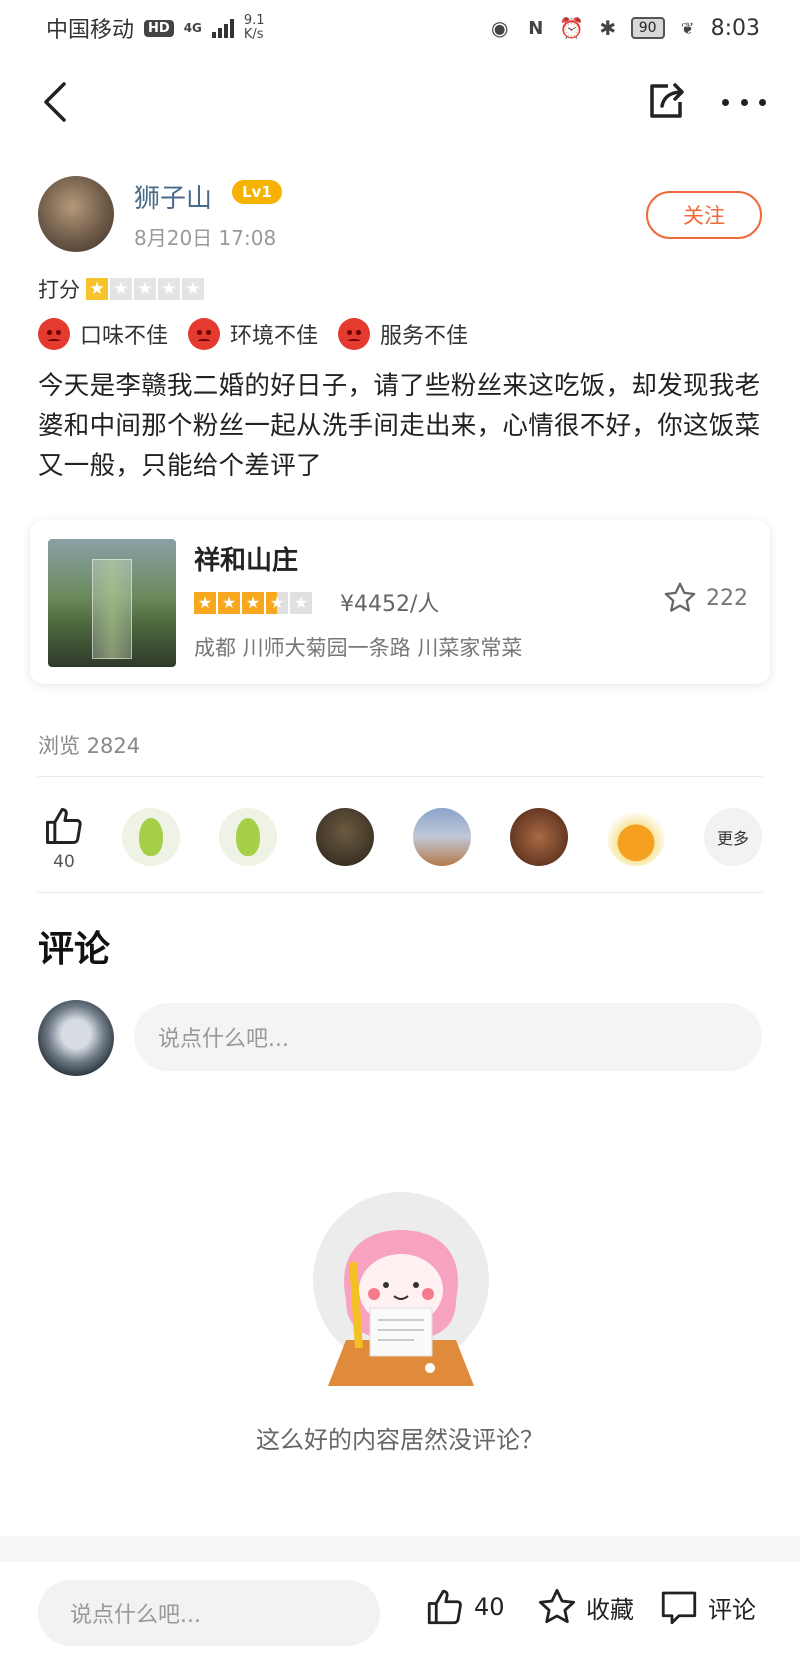 This screenshot has height=1662, width=800. Describe the element at coordinates (74, 949) in the screenshot. I see `comments-title: 评论` at that location.